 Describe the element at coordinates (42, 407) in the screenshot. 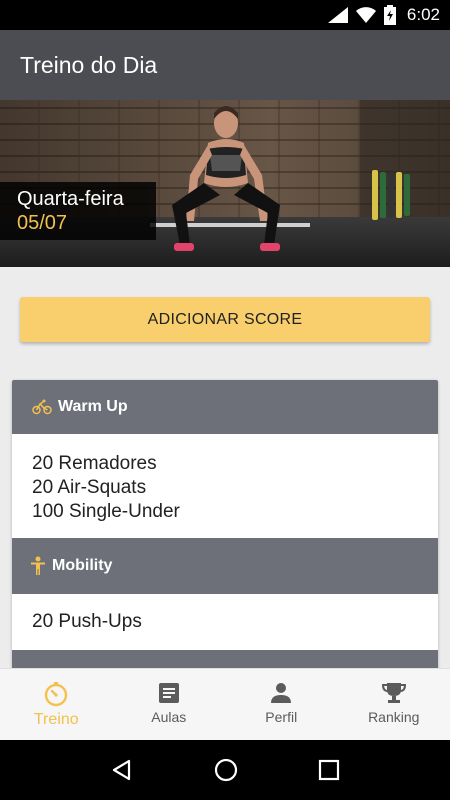

I see `bicycle-icon` at that location.